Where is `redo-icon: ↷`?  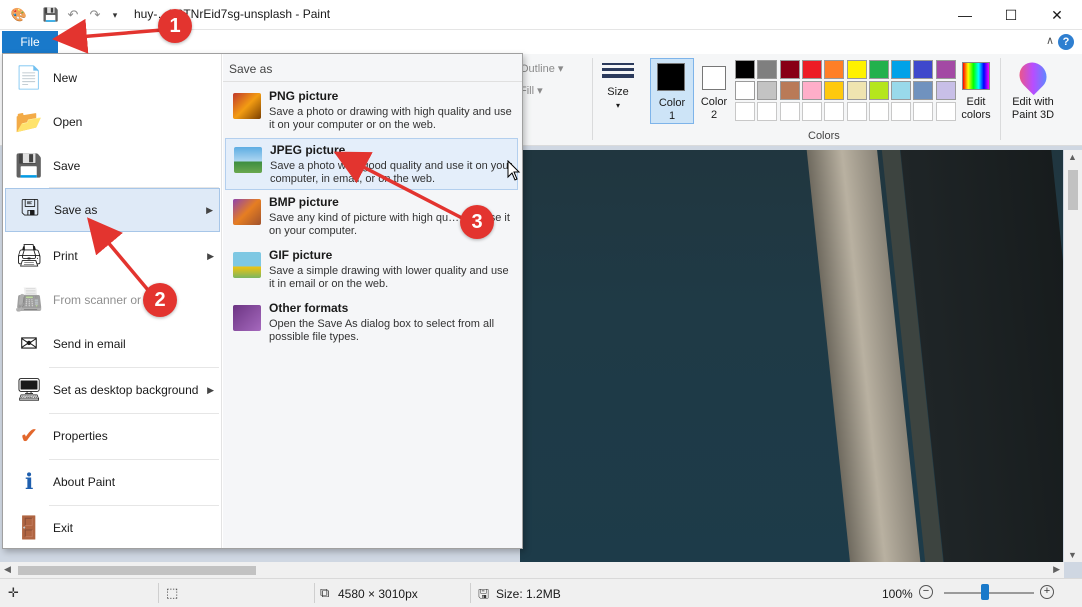
redo-icon: ↷ is located at coordinates (95, 15).